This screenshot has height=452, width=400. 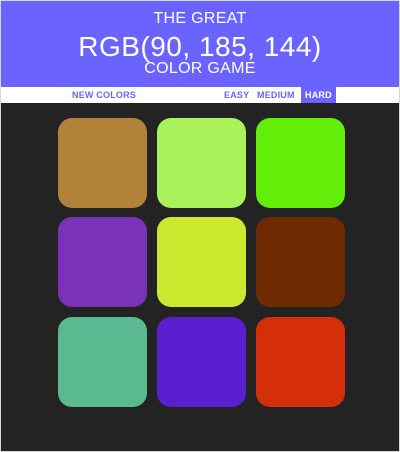 I want to click on title-top: THE GREAT, so click(x=200, y=18).